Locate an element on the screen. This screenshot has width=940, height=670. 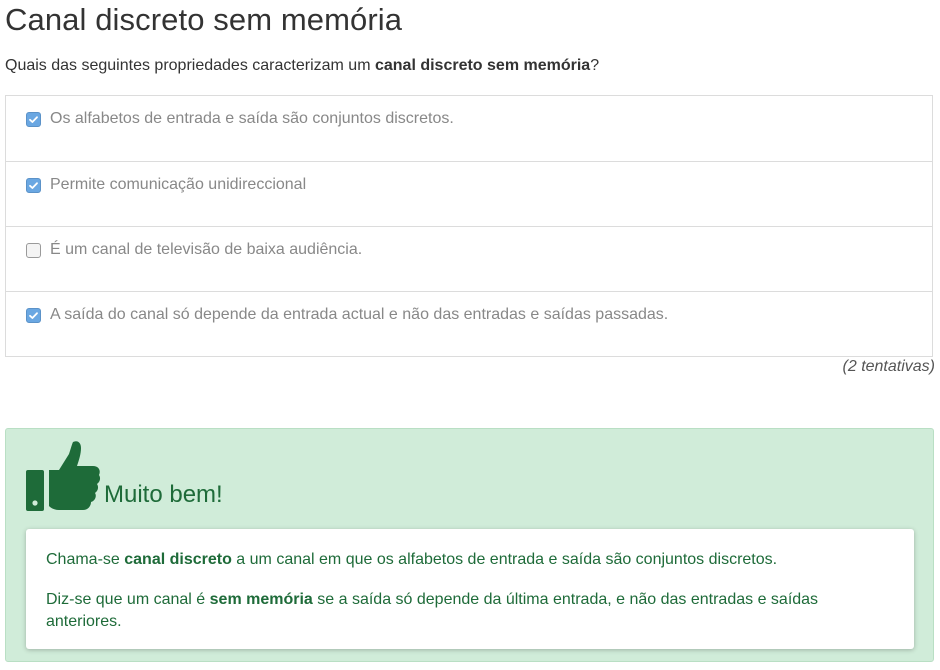
line1-b: canal discreto is located at coordinates (178, 559).